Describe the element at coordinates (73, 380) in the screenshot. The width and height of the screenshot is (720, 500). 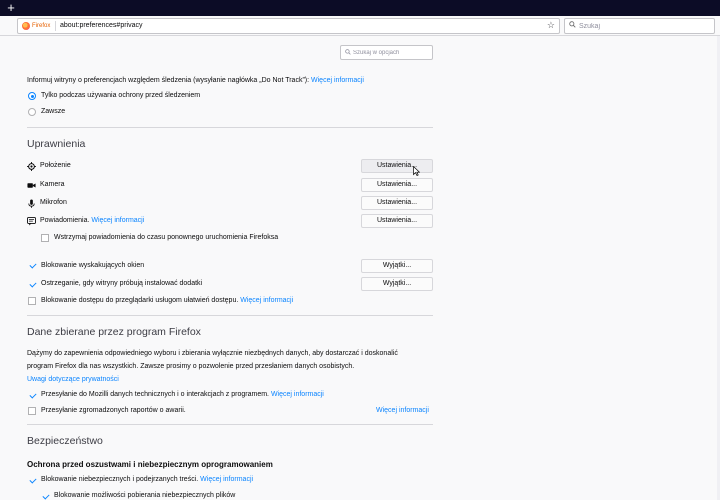
I see `privacy-notice-link: Uwagi dotyczące prywatności` at that location.